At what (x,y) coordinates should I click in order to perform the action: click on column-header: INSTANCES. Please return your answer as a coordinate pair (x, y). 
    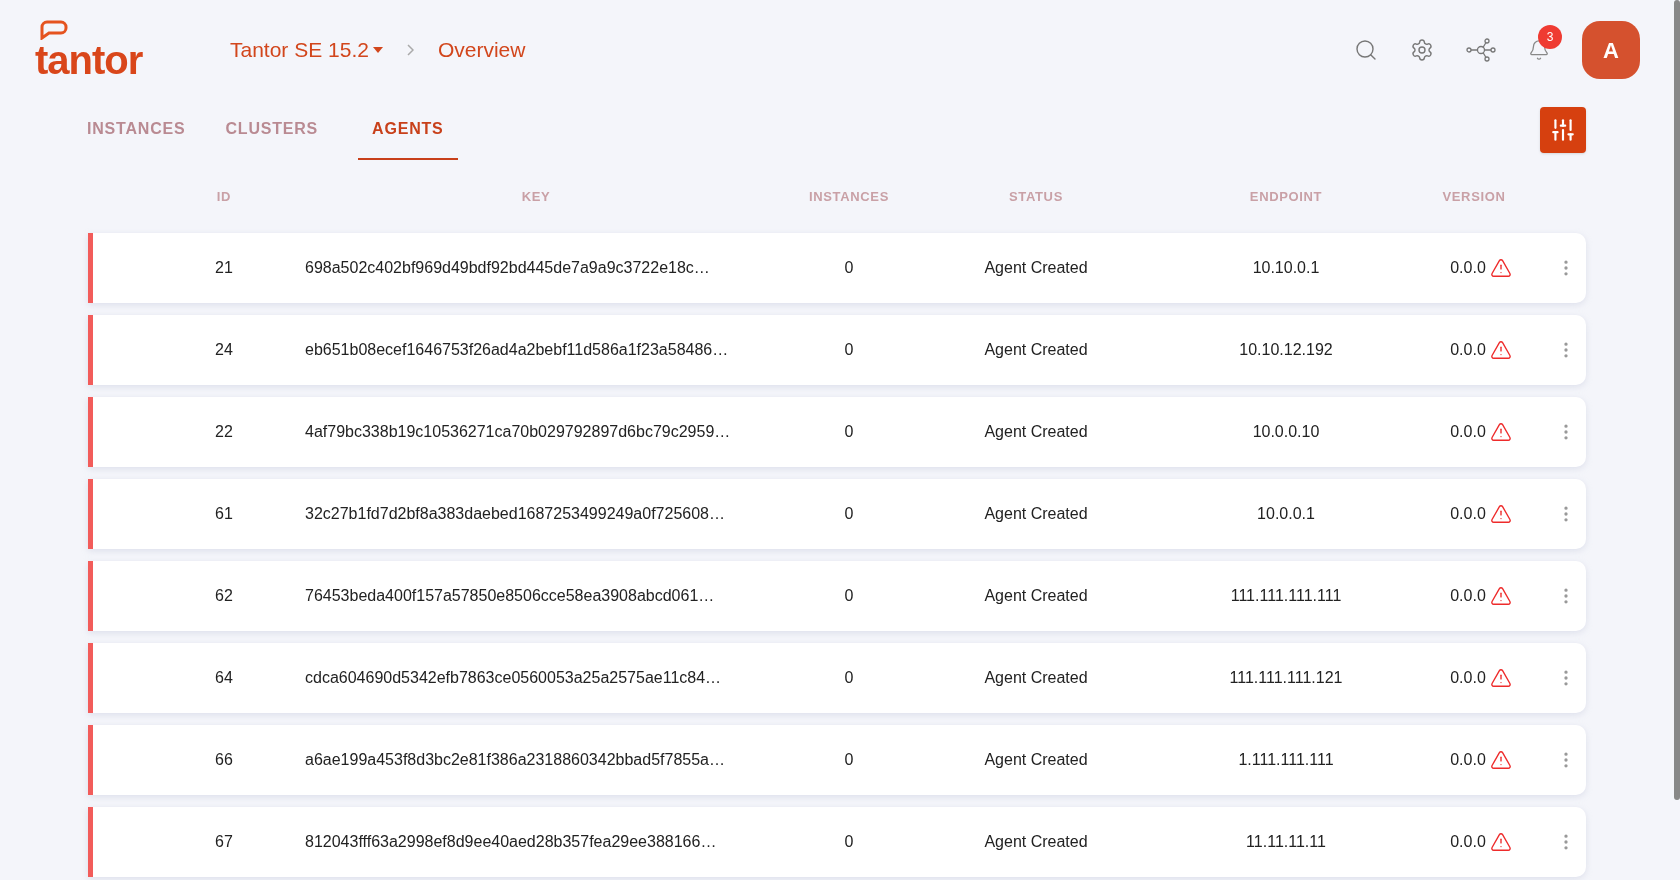
    Looking at the image, I should click on (849, 196).